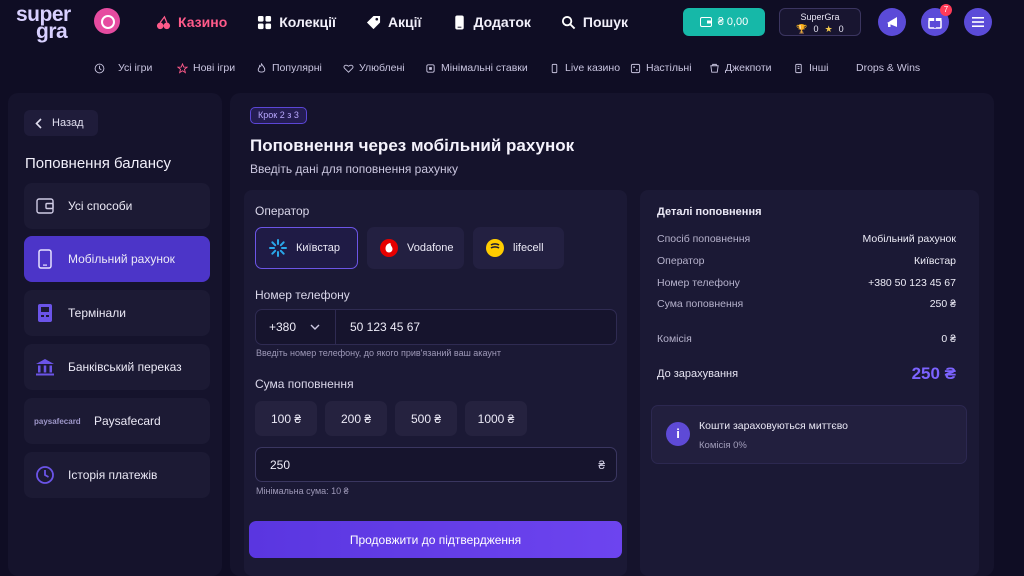  What do you see at coordinates (38, 123) in the screenshot?
I see `chevron-left-icon` at bounding box center [38, 123].